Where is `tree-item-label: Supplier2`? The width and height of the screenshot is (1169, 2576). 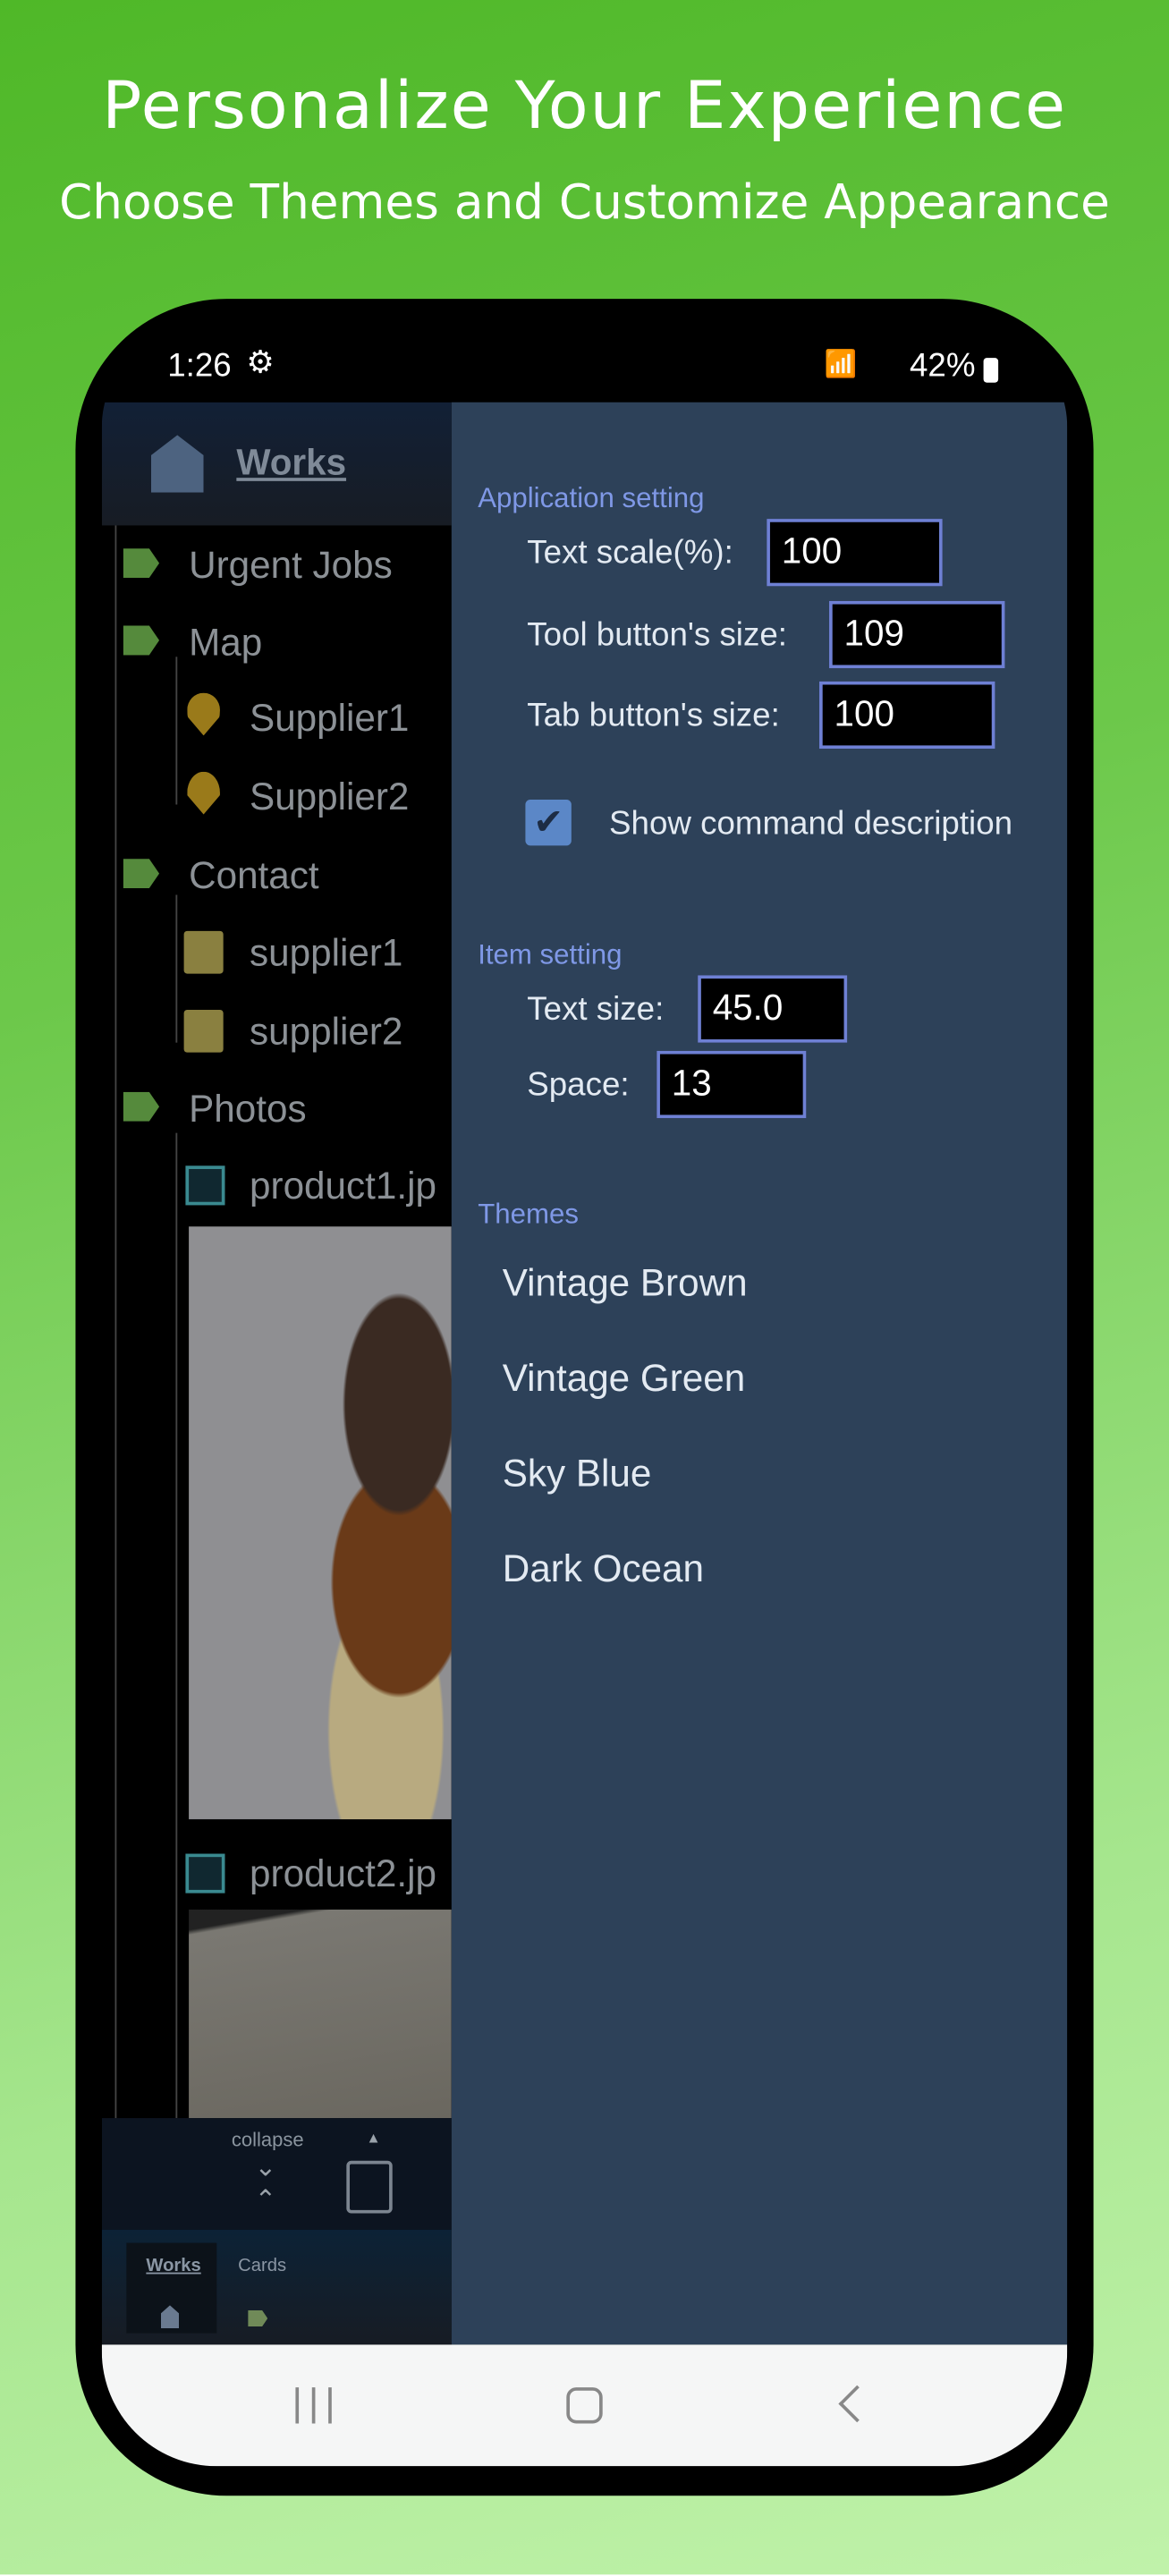
tree-item-label: Supplier2 is located at coordinates (330, 796).